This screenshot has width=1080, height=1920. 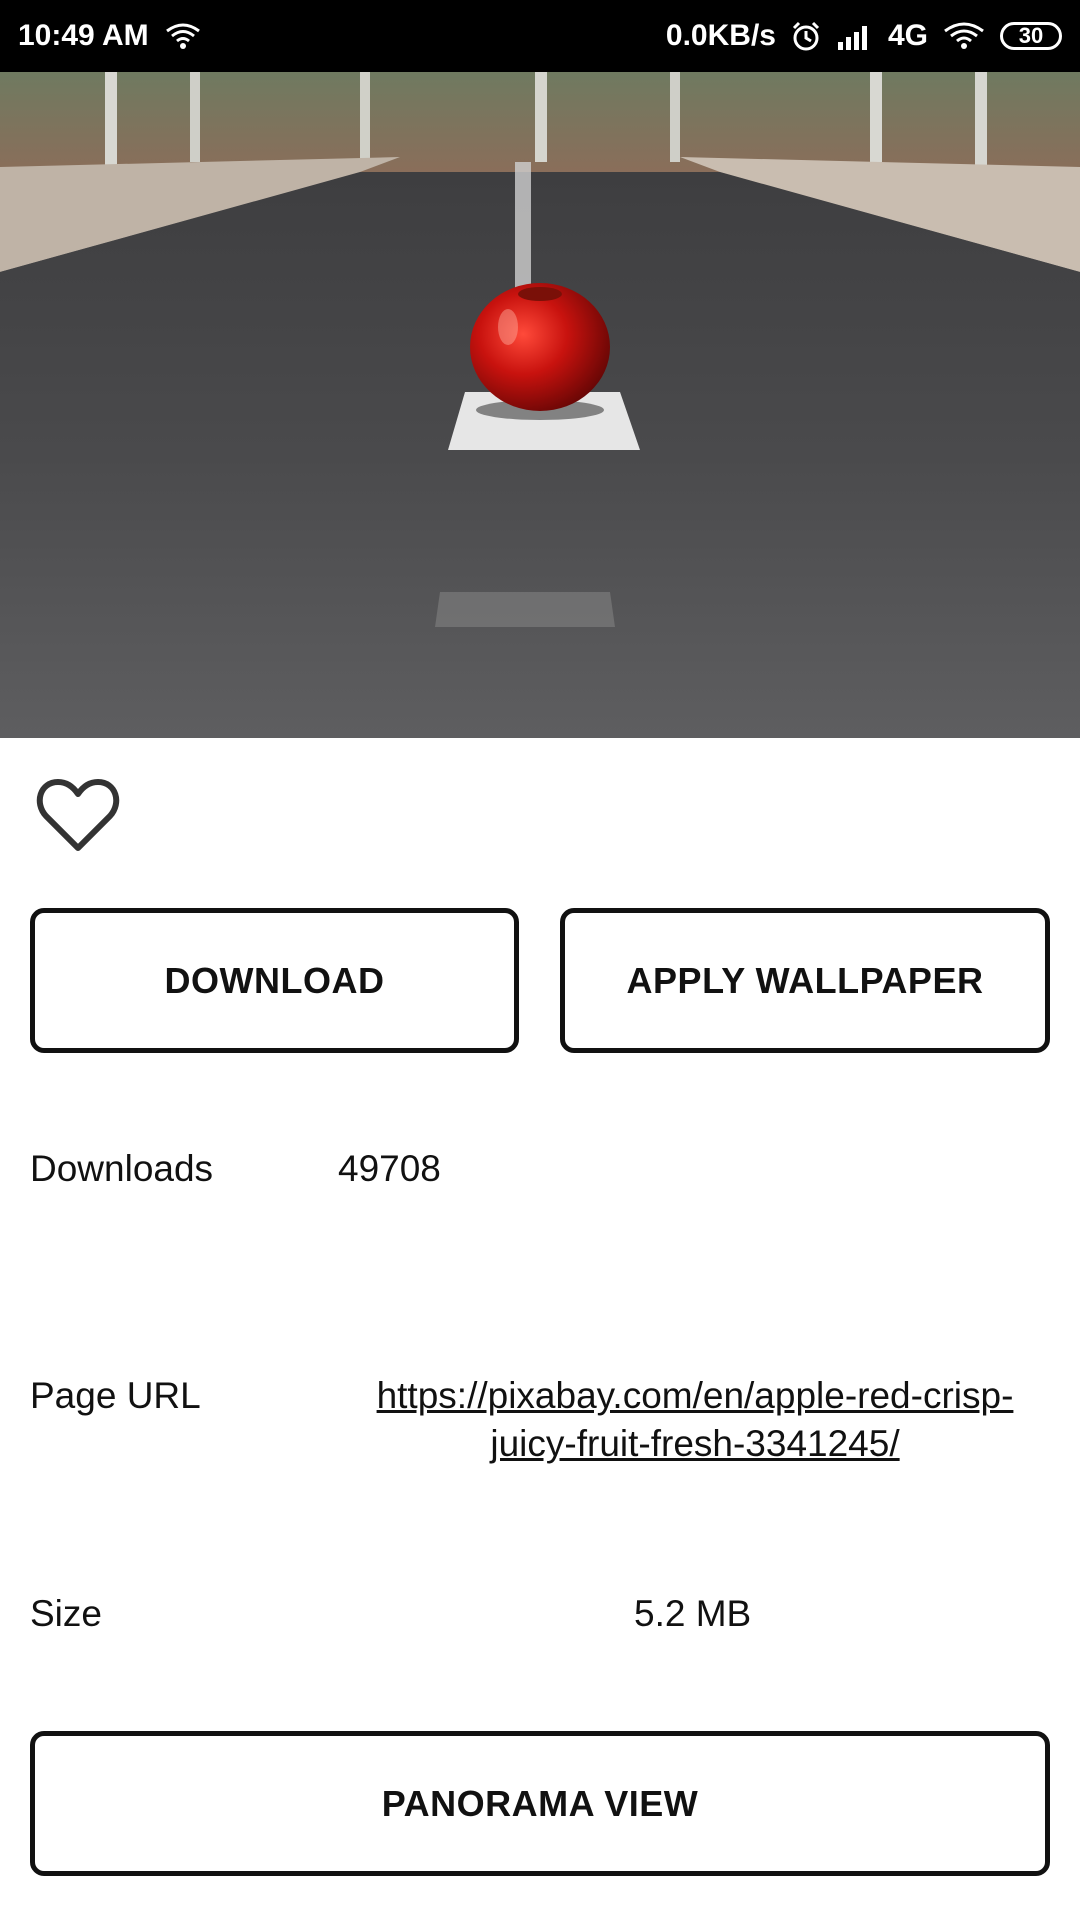 I want to click on apply-wallpaper-button: APPLY WALLPAPER, so click(x=805, y=980).